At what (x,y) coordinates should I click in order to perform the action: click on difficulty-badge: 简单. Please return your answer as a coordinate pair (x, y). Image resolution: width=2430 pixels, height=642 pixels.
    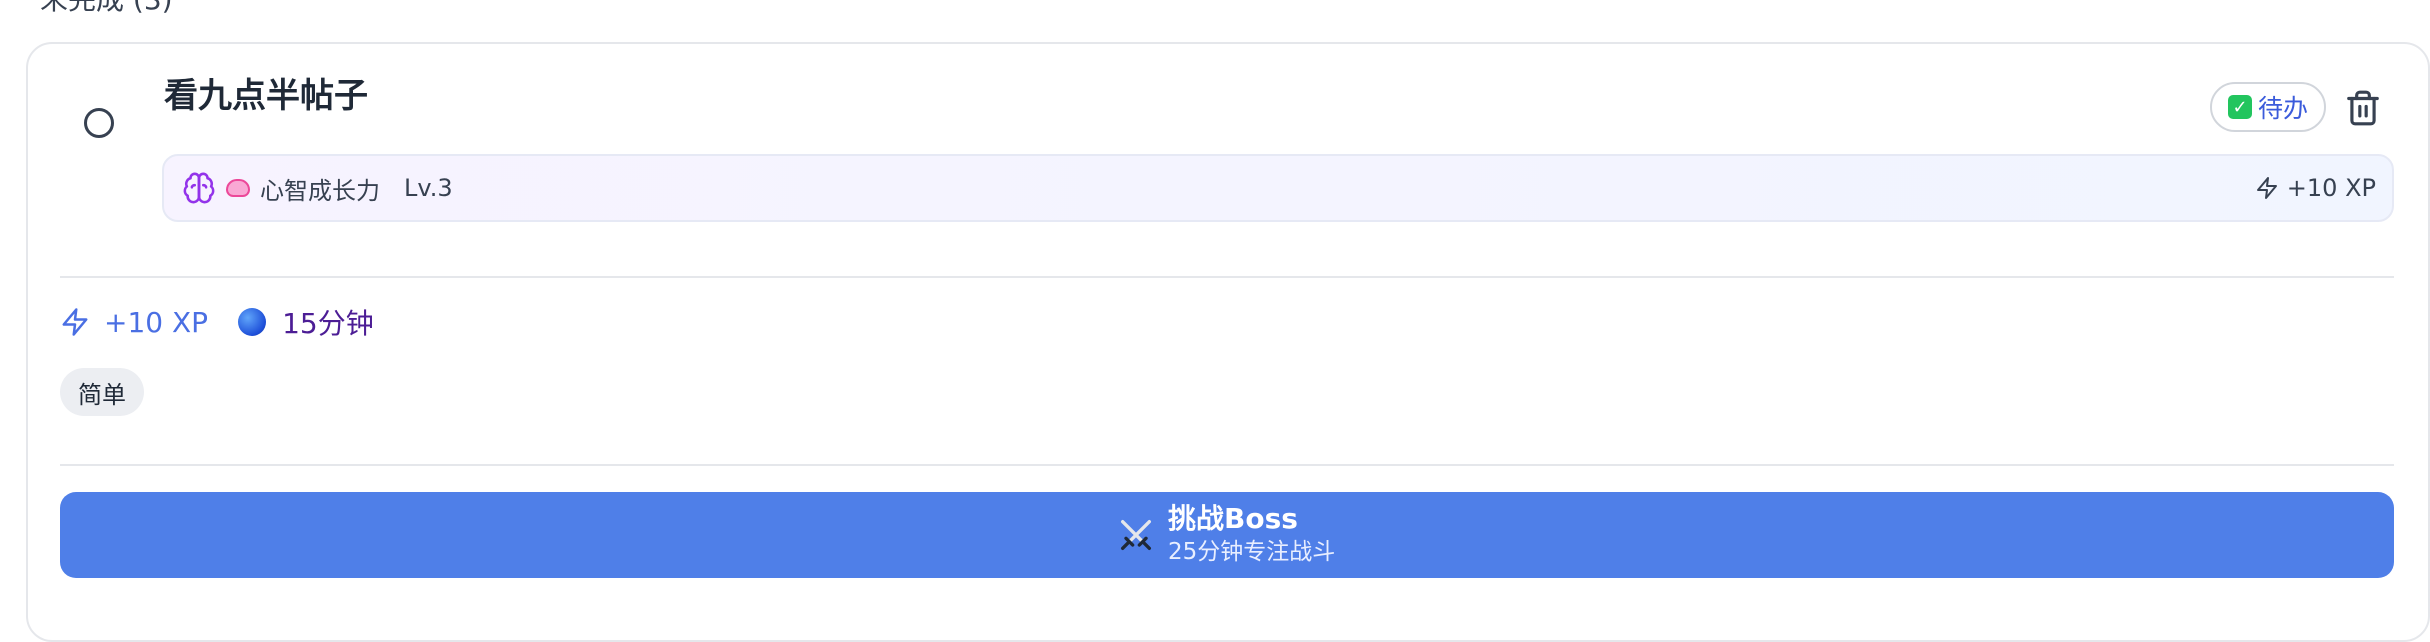
    Looking at the image, I should click on (102, 392).